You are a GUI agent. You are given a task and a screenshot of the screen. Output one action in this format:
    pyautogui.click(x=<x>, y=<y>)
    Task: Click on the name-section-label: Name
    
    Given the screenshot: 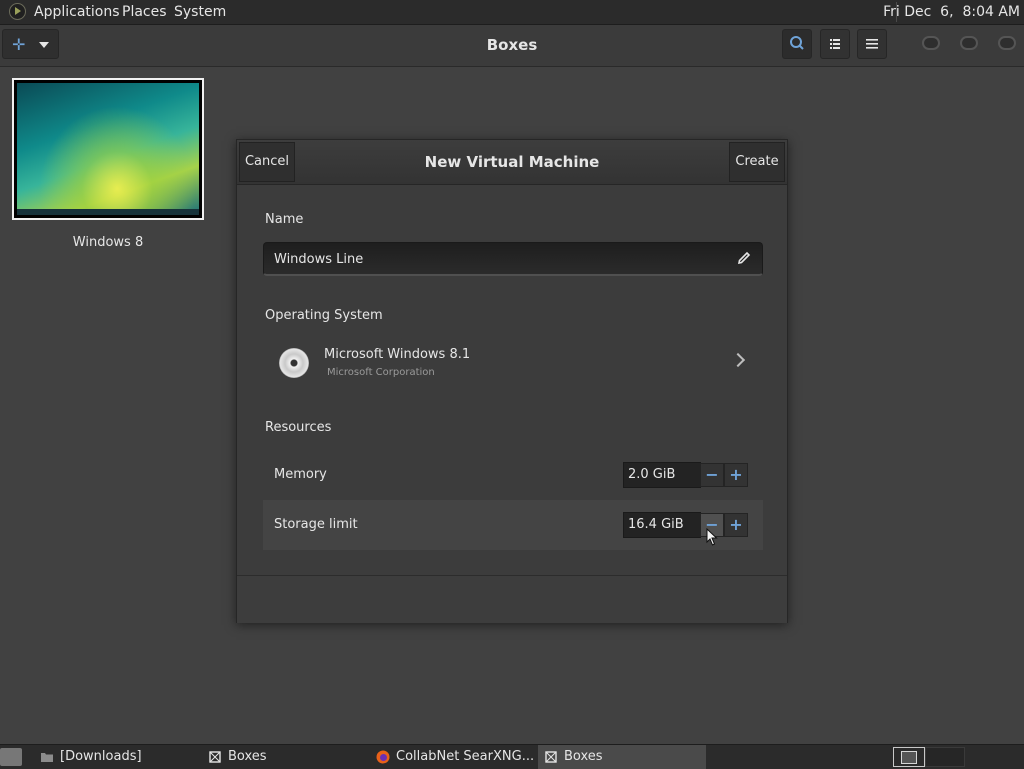 What is the action you would take?
    pyautogui.click(x=284, y=219)
    